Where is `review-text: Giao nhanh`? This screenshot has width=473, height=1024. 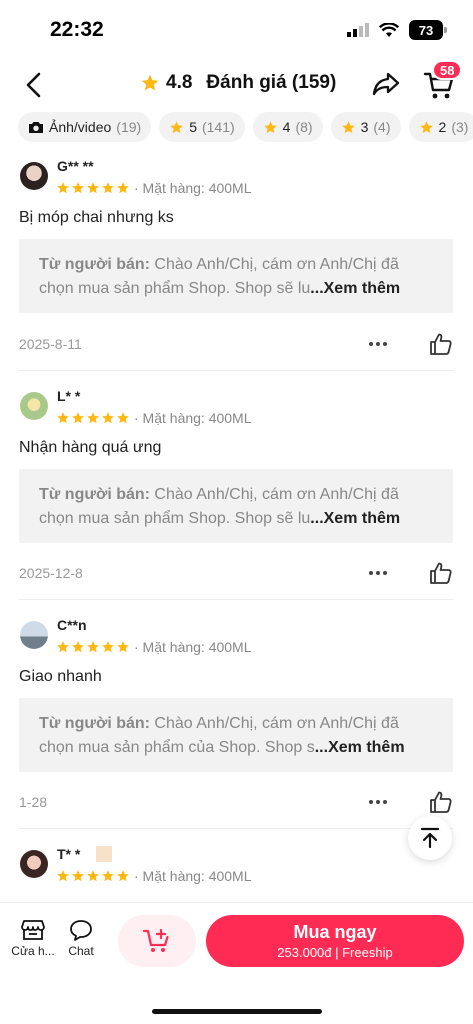
review-text: Giao nhanh is located at coordinates (60, 676).